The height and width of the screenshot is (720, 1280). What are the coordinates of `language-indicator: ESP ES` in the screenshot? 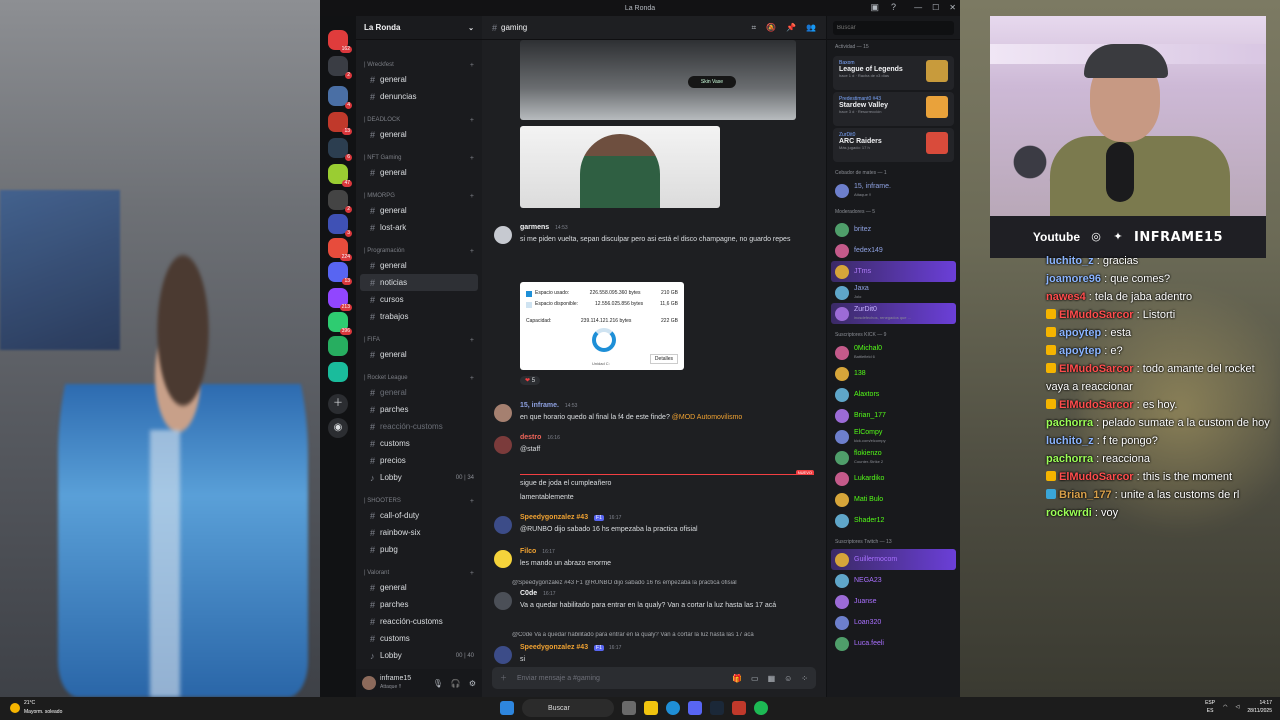 It's located at (1210, 707).